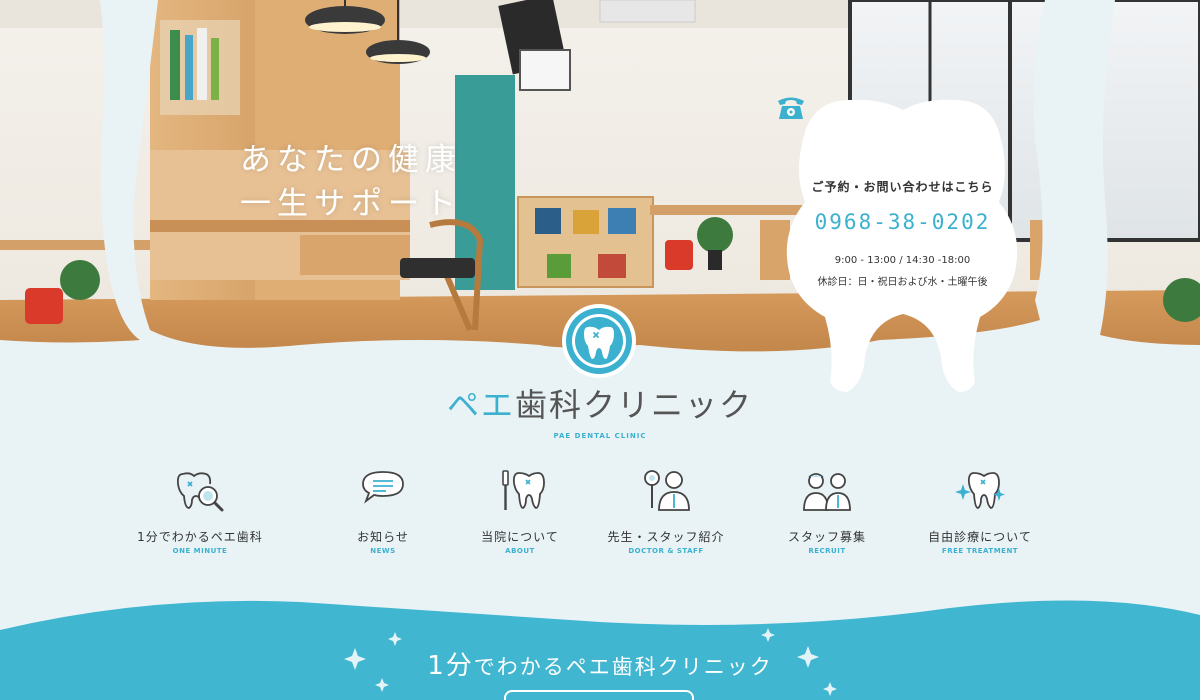  Describe the element at coordinates (383, 518) in the screenshot. I see `nav-item-news: お知らせ NEWS` at that location.